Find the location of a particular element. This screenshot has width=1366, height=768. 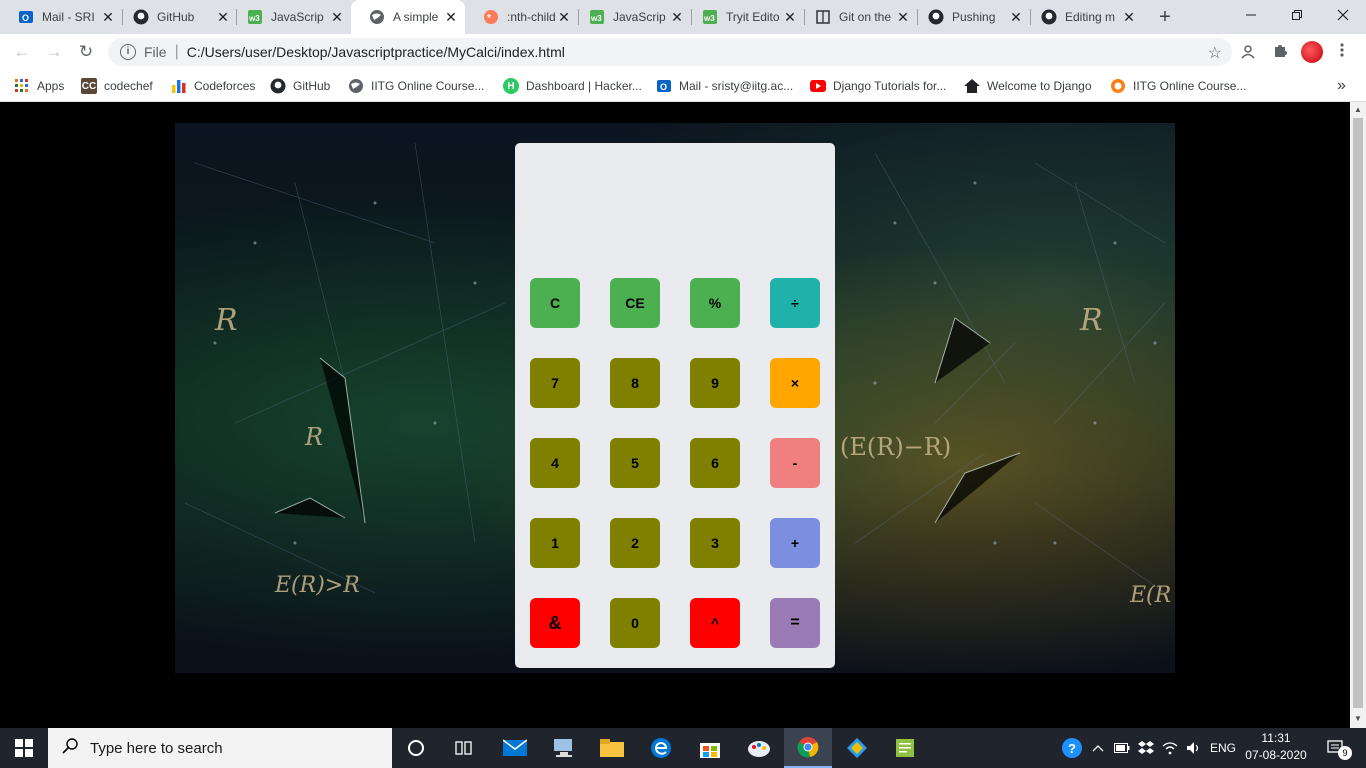

bookmarks-overflow-button: » is located at coordinates (1341, 86).